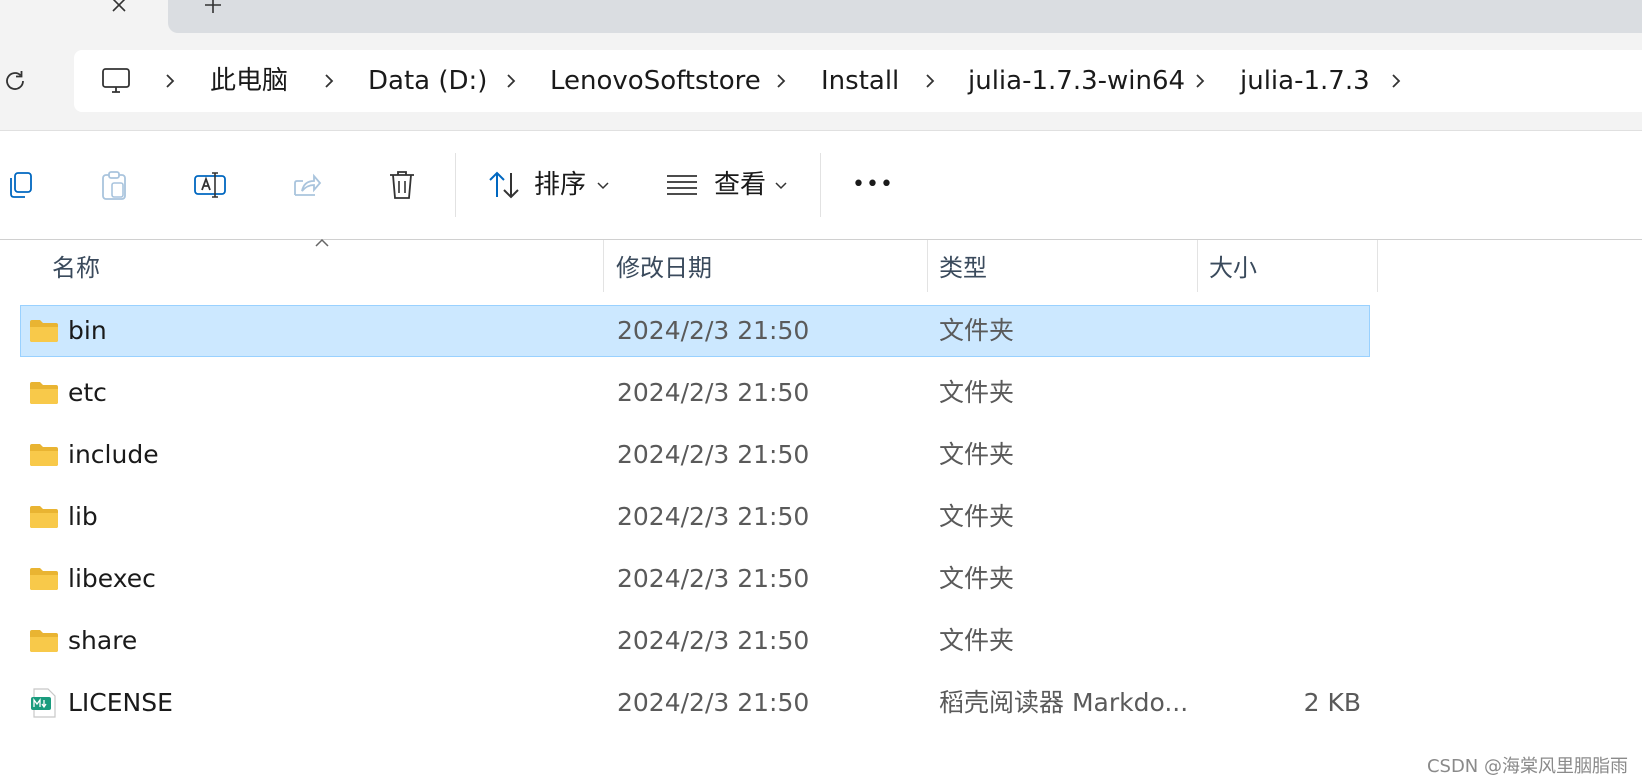 The width and height of the screenshot is (1642, 783). I want to click on close-icon, so click(119, 6).